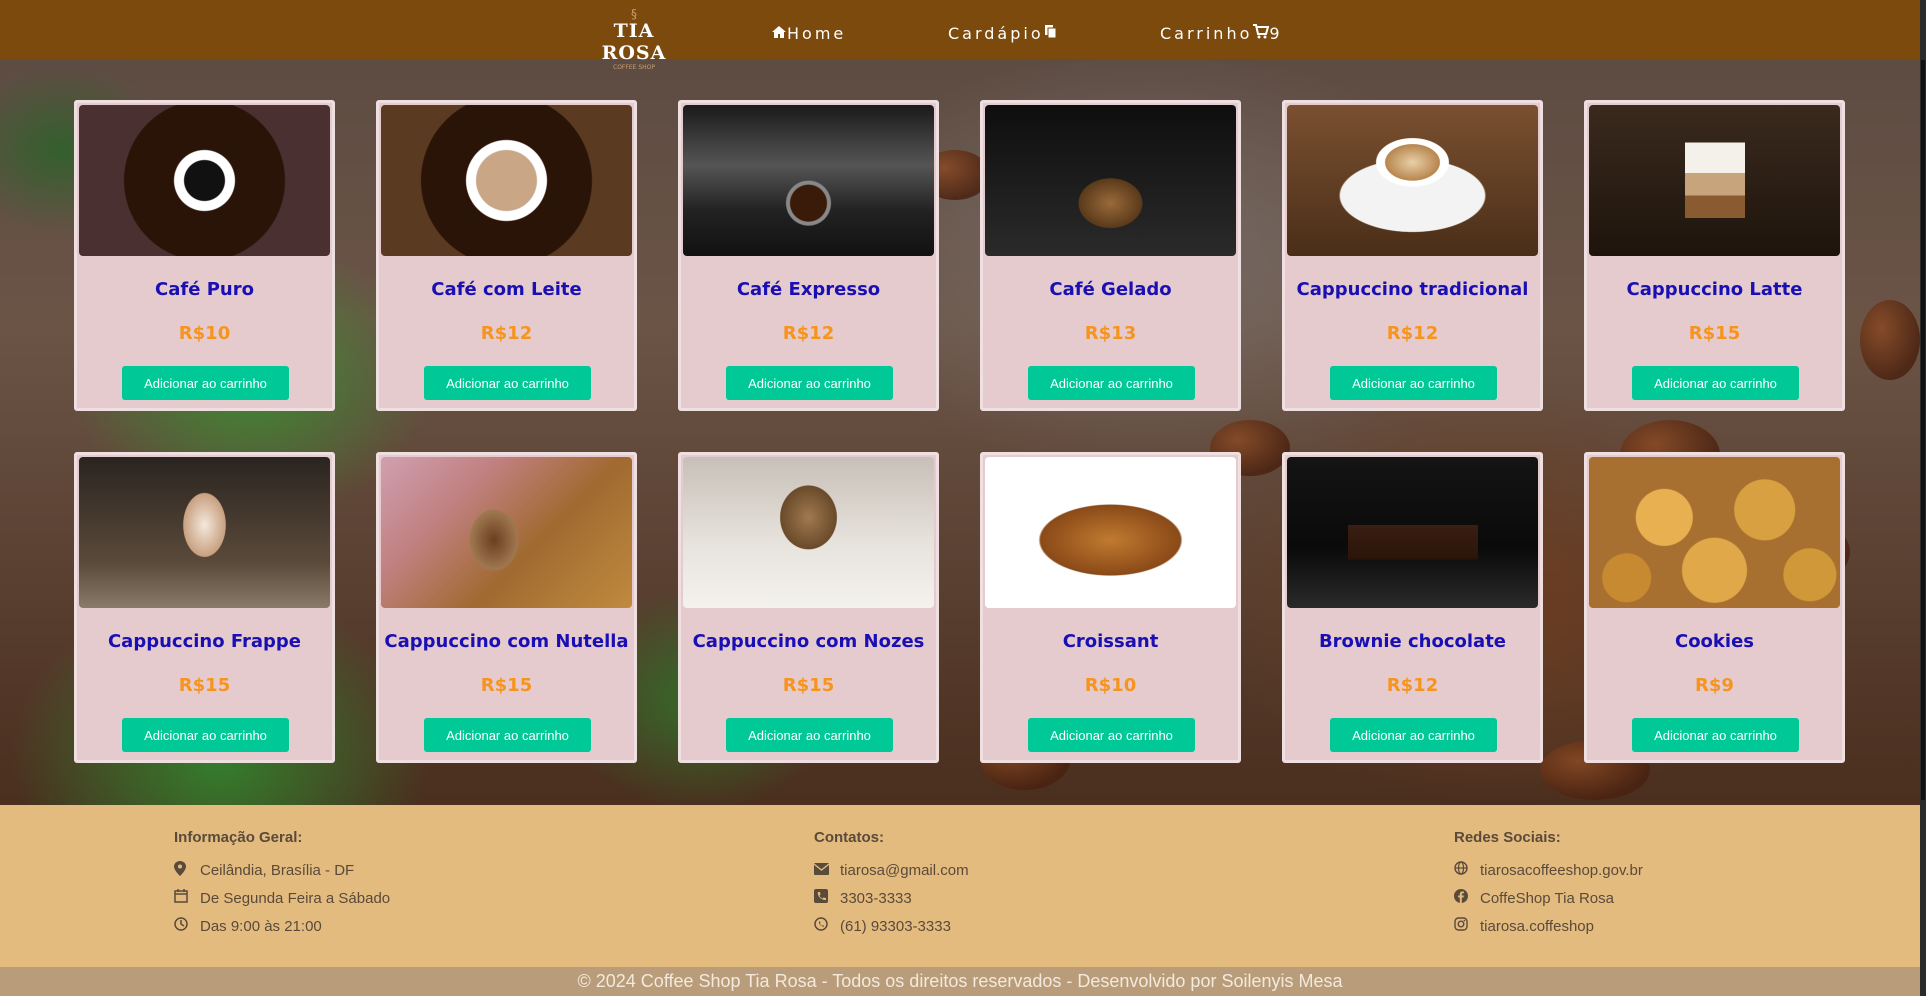 The height and width of the screenshot is (996, 1926). What do you see at coordinates (238, 837) in the screenshot?
I see `footer-info-title: Informação Geral:` at bounding box center [238, 837].